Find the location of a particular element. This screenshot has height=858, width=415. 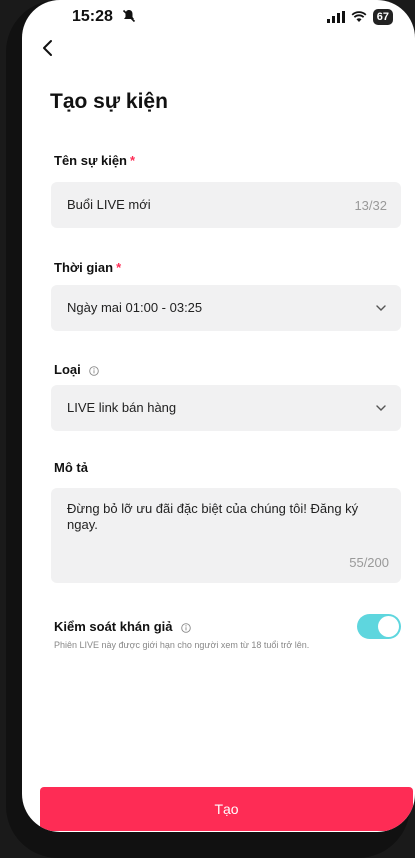

time-value: Ngày mai 01:00 - 03:25 is located at coordinates (135, 307).